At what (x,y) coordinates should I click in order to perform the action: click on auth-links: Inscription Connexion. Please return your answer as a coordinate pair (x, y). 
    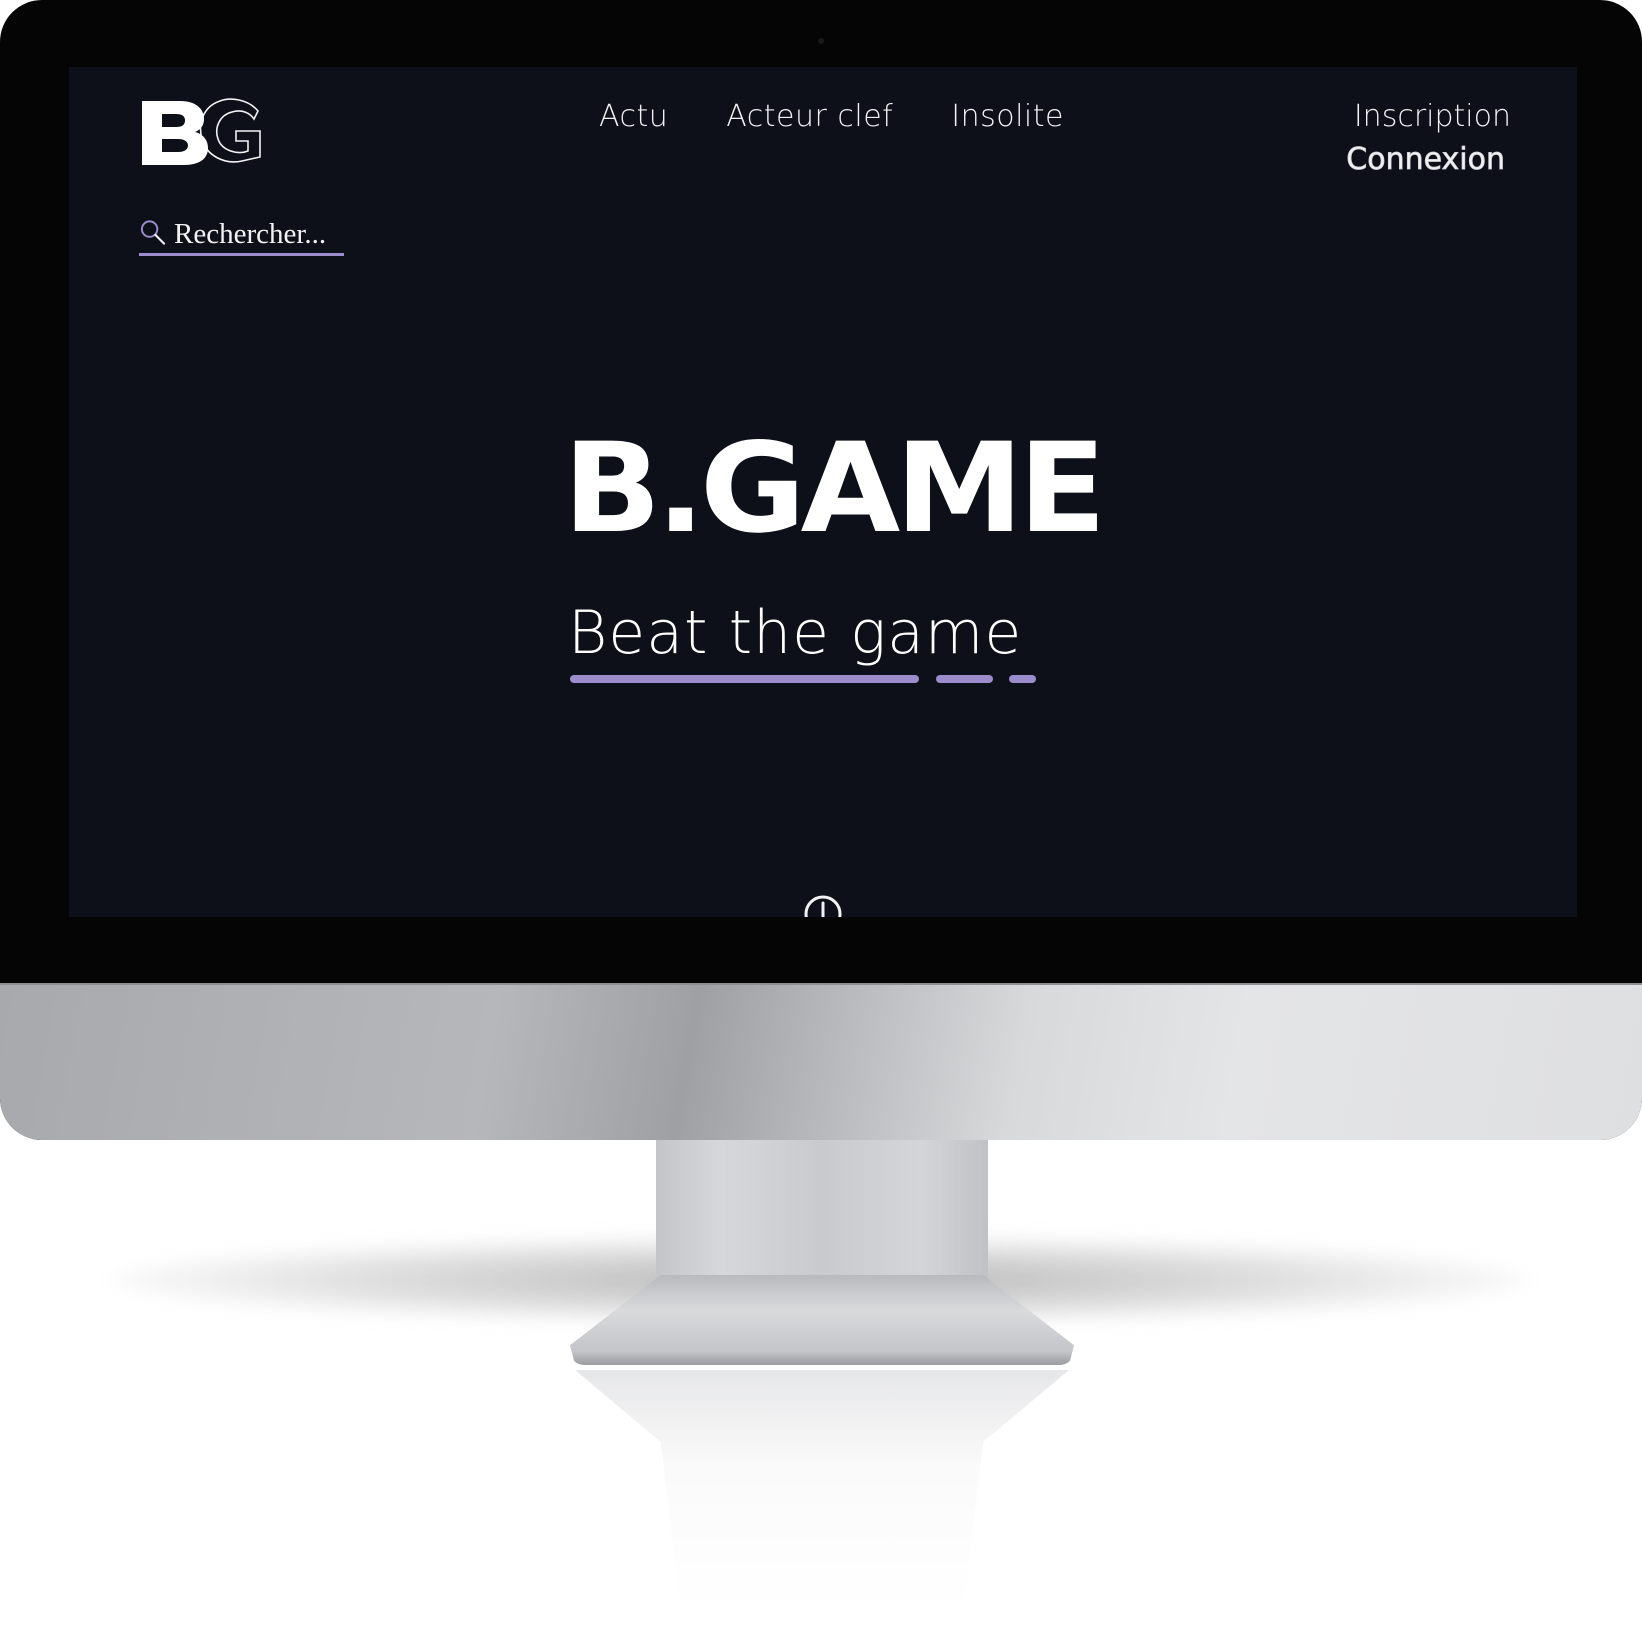
    Looking at the image, I should click on (1428, 138).